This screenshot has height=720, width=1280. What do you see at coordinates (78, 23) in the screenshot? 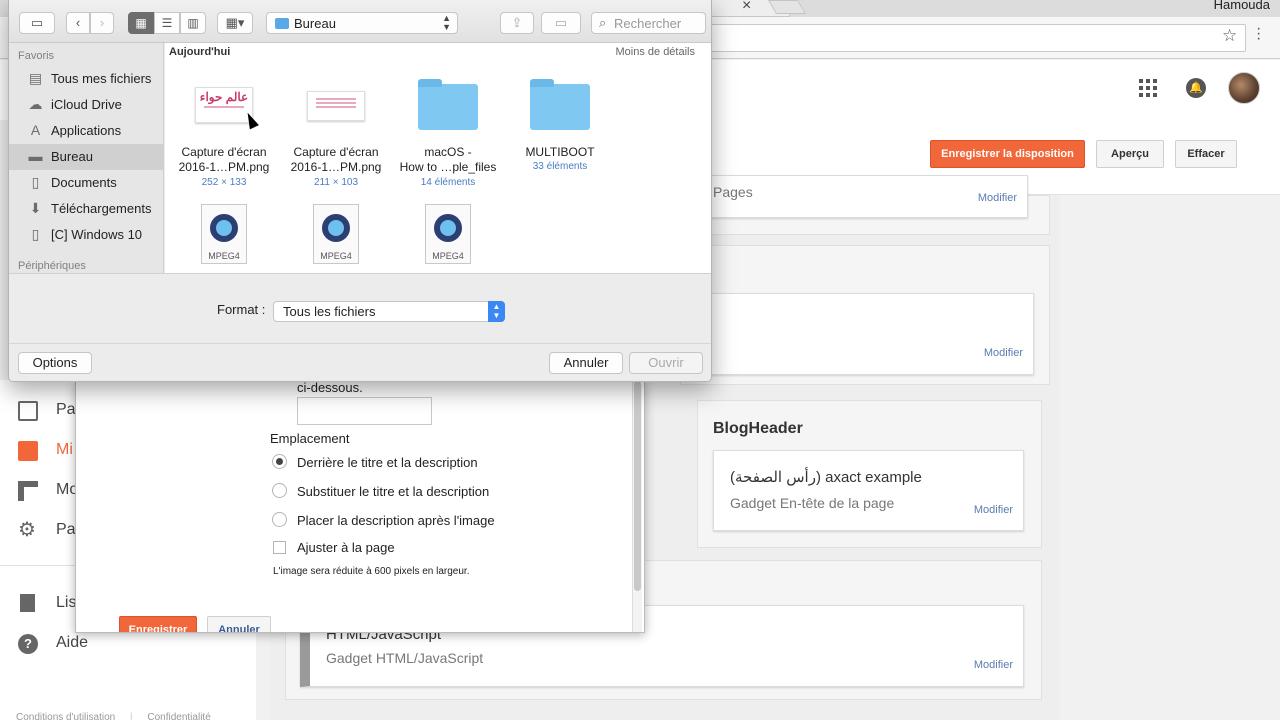
I see `back-icon: ‹` at bounding box center [78, 23].